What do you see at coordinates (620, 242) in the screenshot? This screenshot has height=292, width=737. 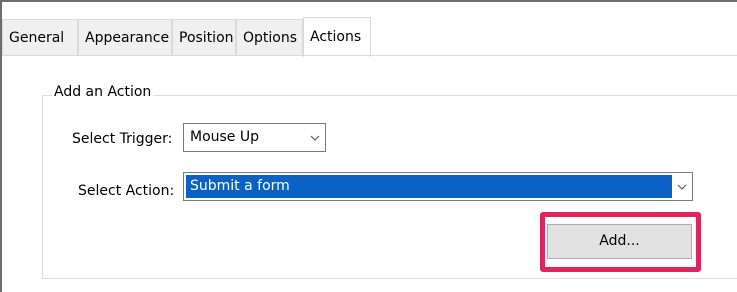 I see `highlight-callout` at bounding box center [620, 242].